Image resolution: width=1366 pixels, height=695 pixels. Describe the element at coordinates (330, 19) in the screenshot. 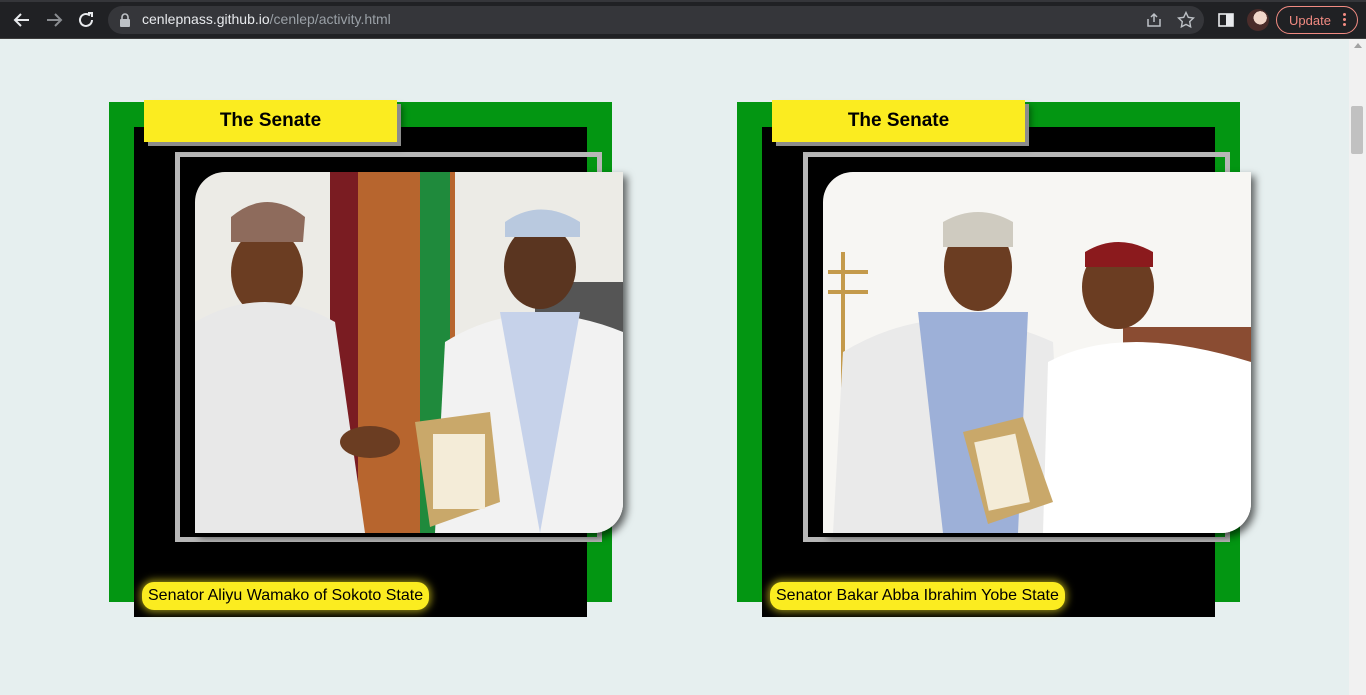

I see `url-path: /cenlep/activity.html` at that location.